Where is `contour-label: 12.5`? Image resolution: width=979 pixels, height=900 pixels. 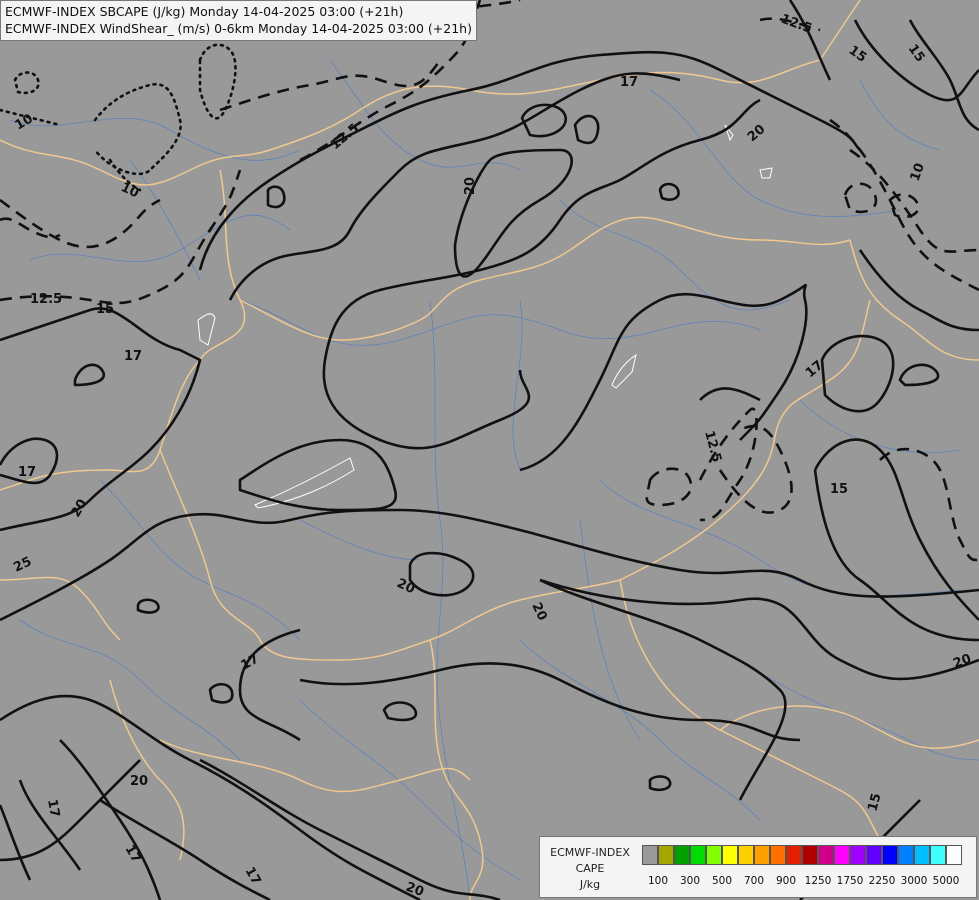
contour-label: 12.5 is located at coordinates (46, 299).